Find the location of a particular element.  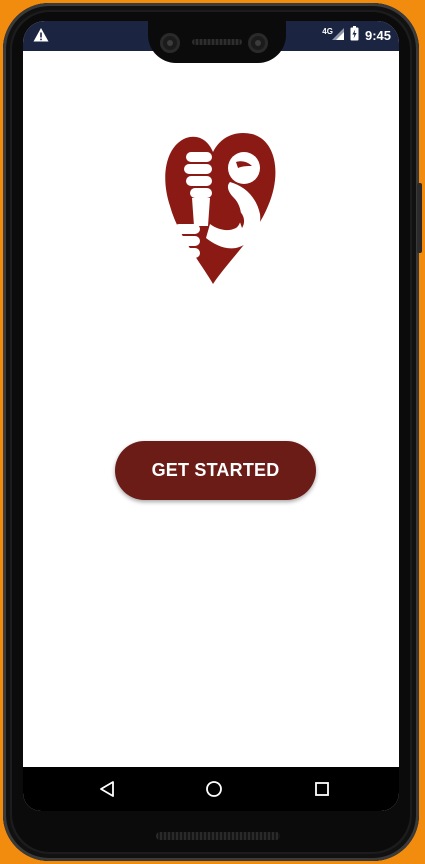

navigation-bar is located at coordinates (211, 789).